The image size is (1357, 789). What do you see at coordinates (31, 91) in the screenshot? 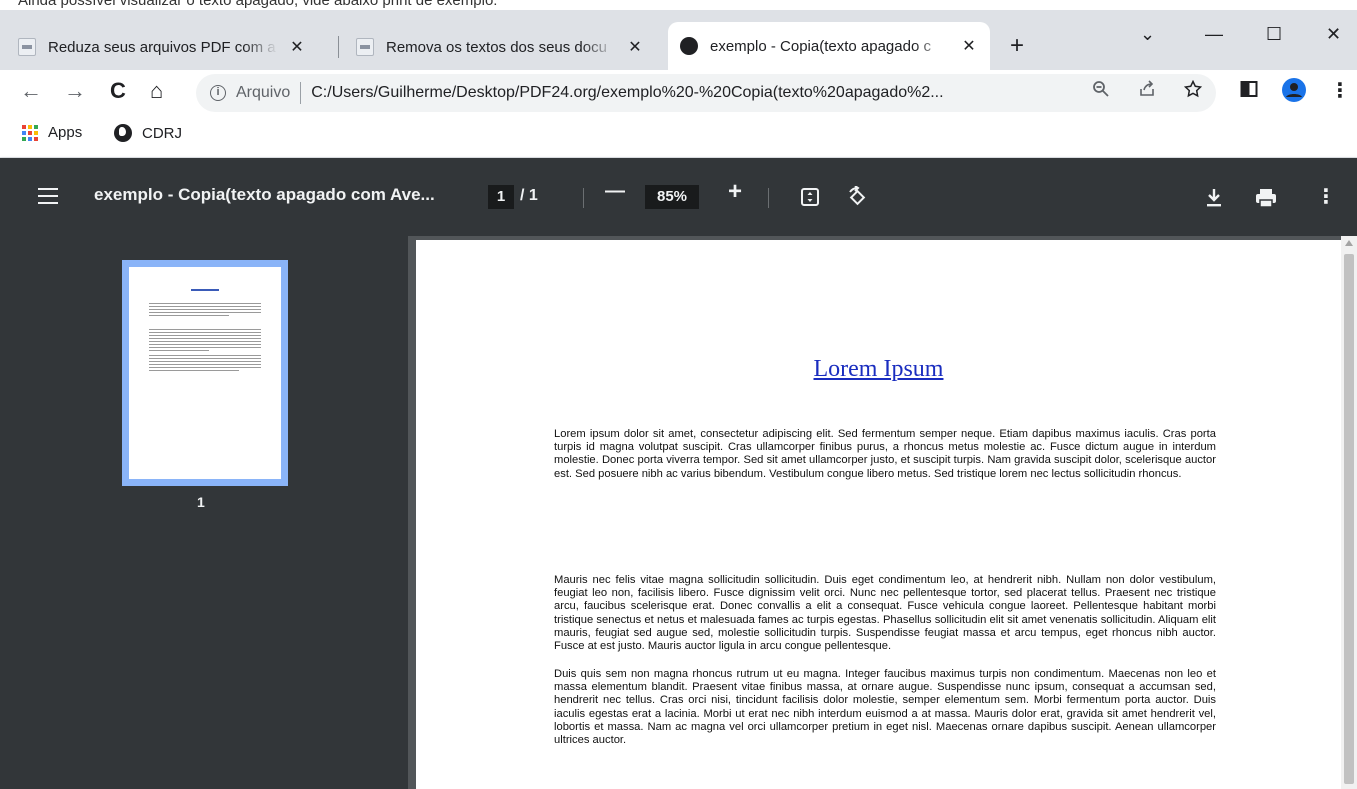
I see `back-button: ←` at bounding box center [31, 91].